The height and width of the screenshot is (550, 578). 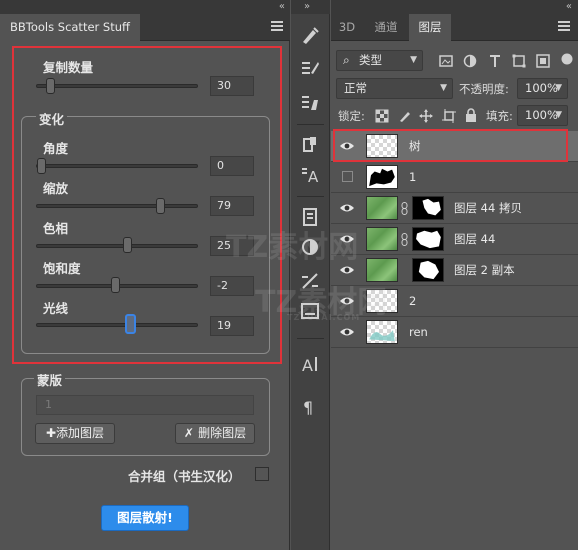 I want to click on opacity-label: 不透明度:, so click(x=484, y=89).